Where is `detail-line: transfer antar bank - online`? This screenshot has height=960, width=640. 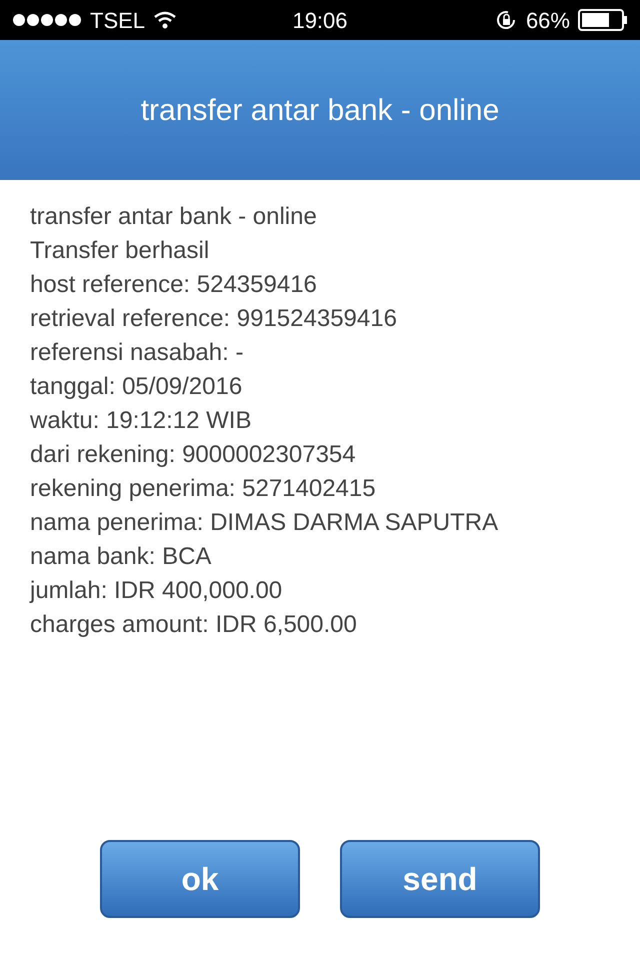 detail-line: transfer antar bank - online is located at coordinates (174, 217).